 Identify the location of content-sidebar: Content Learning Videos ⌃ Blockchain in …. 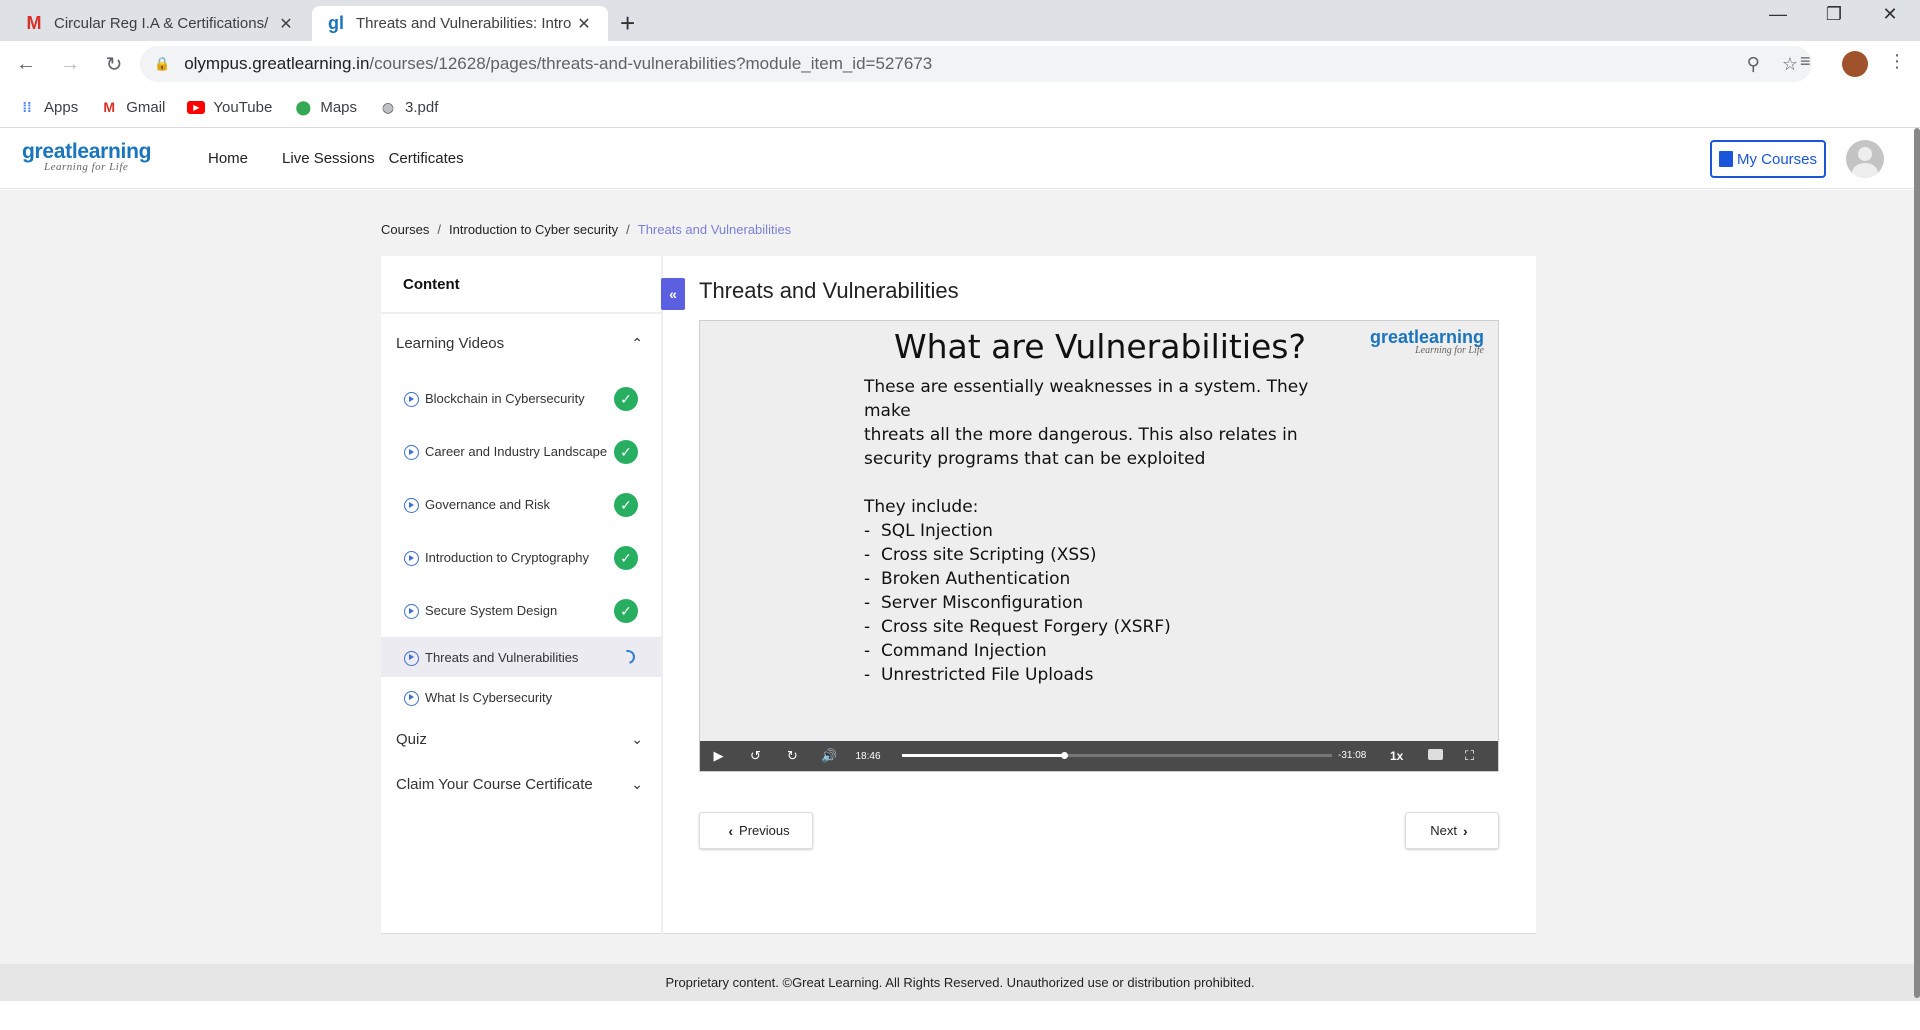
(522, 595).